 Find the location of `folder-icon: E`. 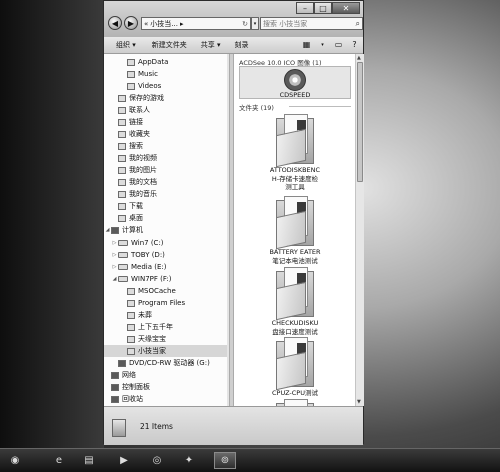

folder-icon: E is located at coordinates (295, 223).